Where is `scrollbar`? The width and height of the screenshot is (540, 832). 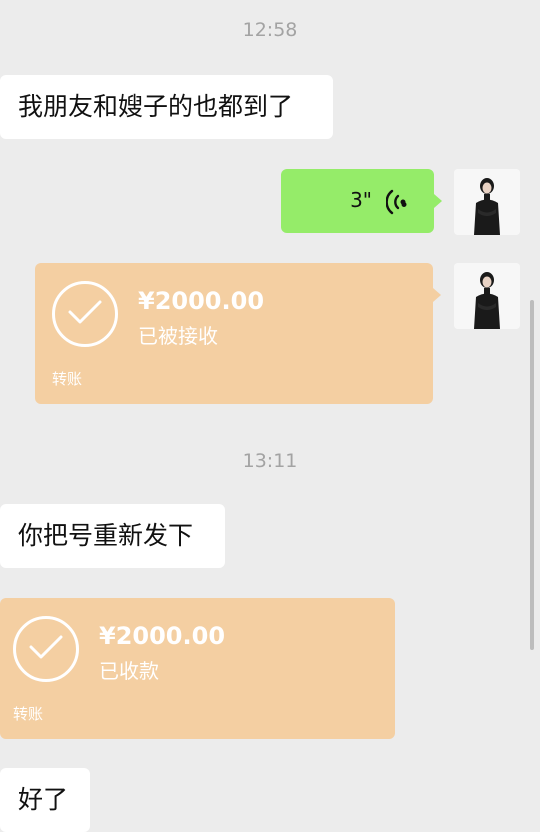 scrollbar is located at coordinates (532, 475).